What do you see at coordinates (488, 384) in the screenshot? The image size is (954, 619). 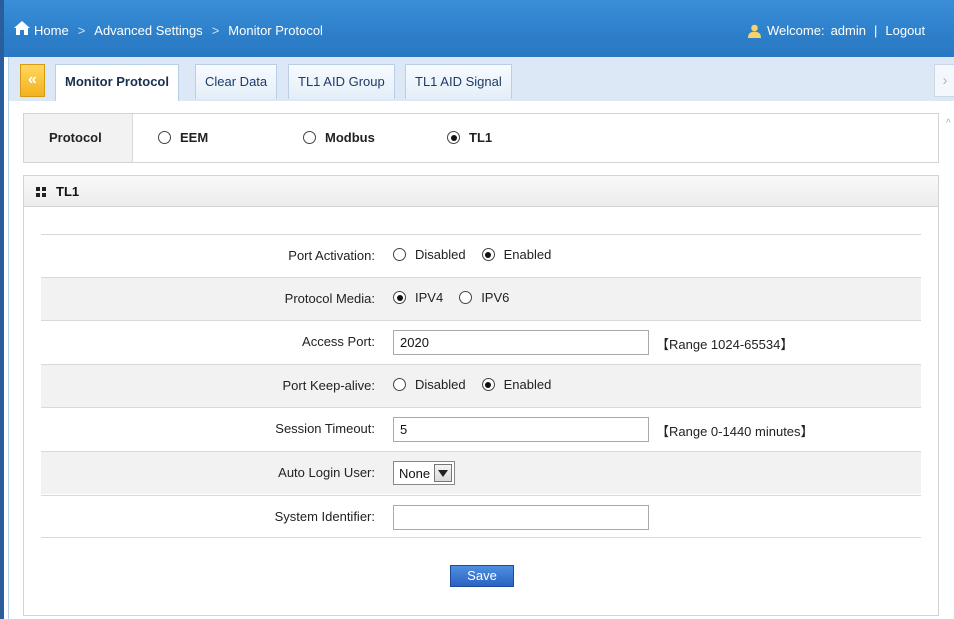 I see `radio-keepalive-enabled` at bounding box center [488, 384].